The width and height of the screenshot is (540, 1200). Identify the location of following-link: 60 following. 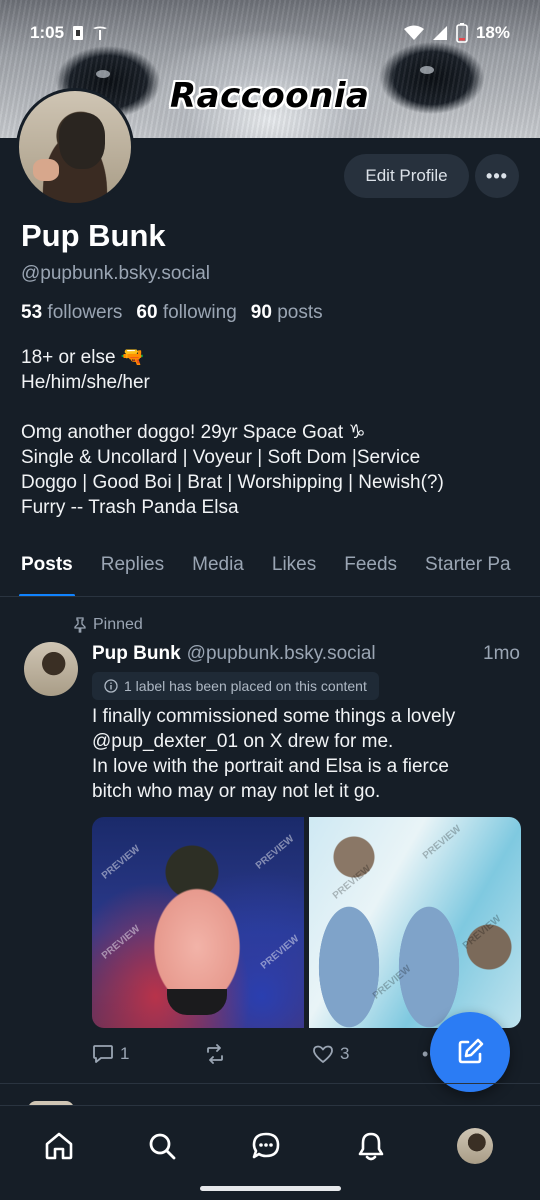
(186, 313).